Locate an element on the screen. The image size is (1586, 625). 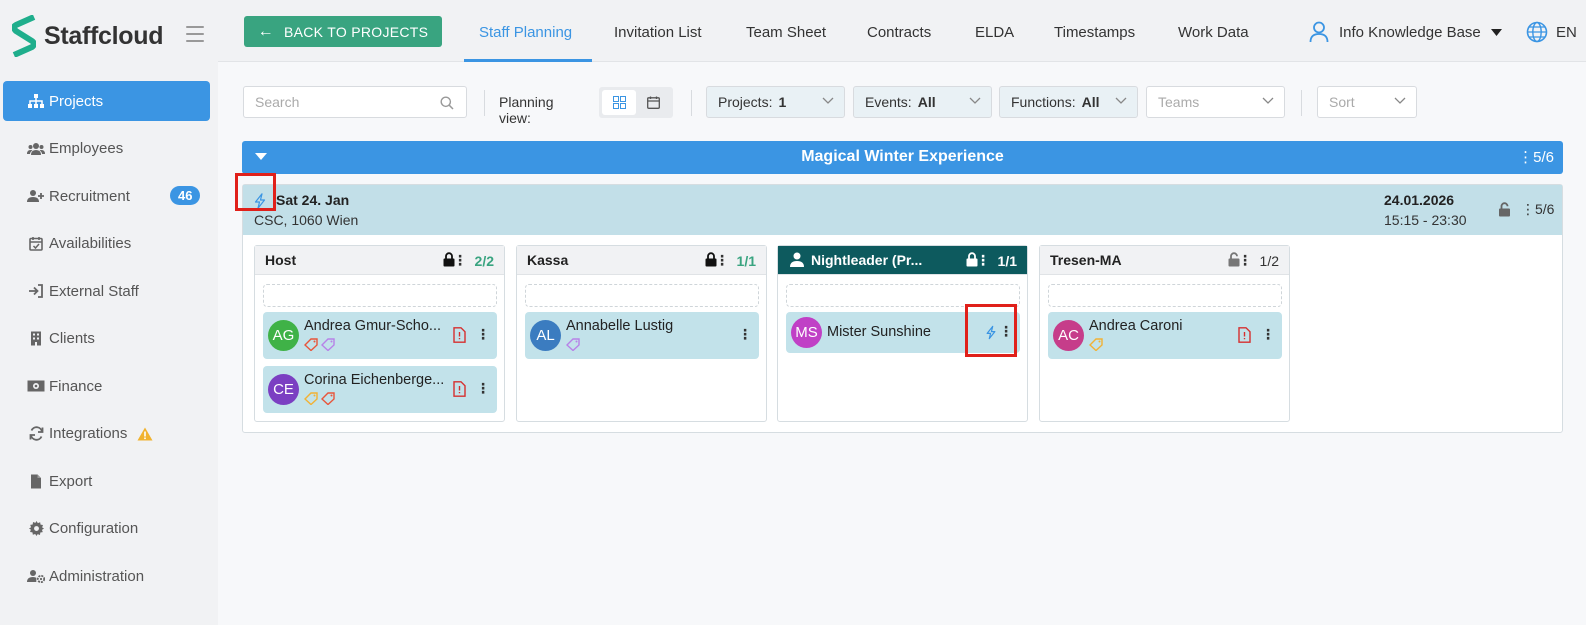
sidebar-item-clients: Clients is located at coordinates (106, 339).